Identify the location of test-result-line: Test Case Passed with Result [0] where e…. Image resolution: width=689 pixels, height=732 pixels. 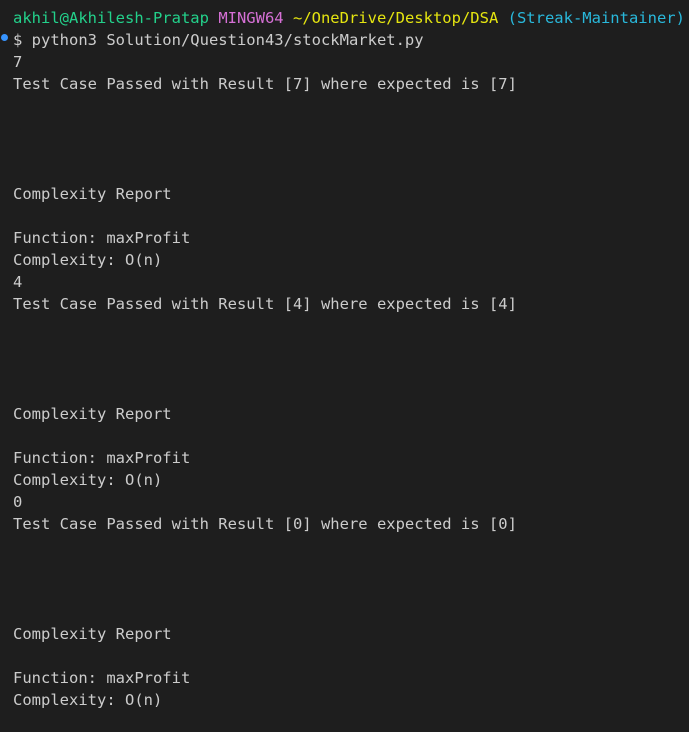
(265, 524).